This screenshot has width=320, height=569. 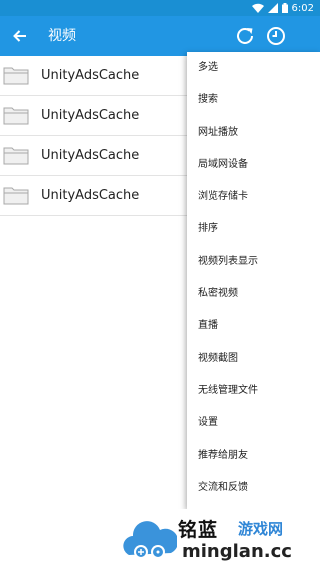 I want to click on signal-icon, so click(x=272, y=8).